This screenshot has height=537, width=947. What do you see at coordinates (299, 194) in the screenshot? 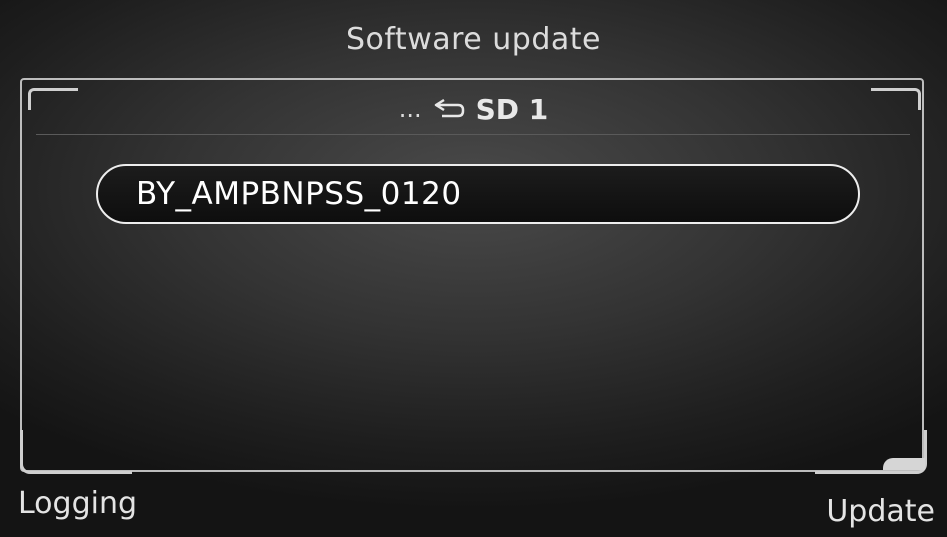
I see `list-item-label: BY_AMPBNPSS_0120` at bounding box center [299, 194].